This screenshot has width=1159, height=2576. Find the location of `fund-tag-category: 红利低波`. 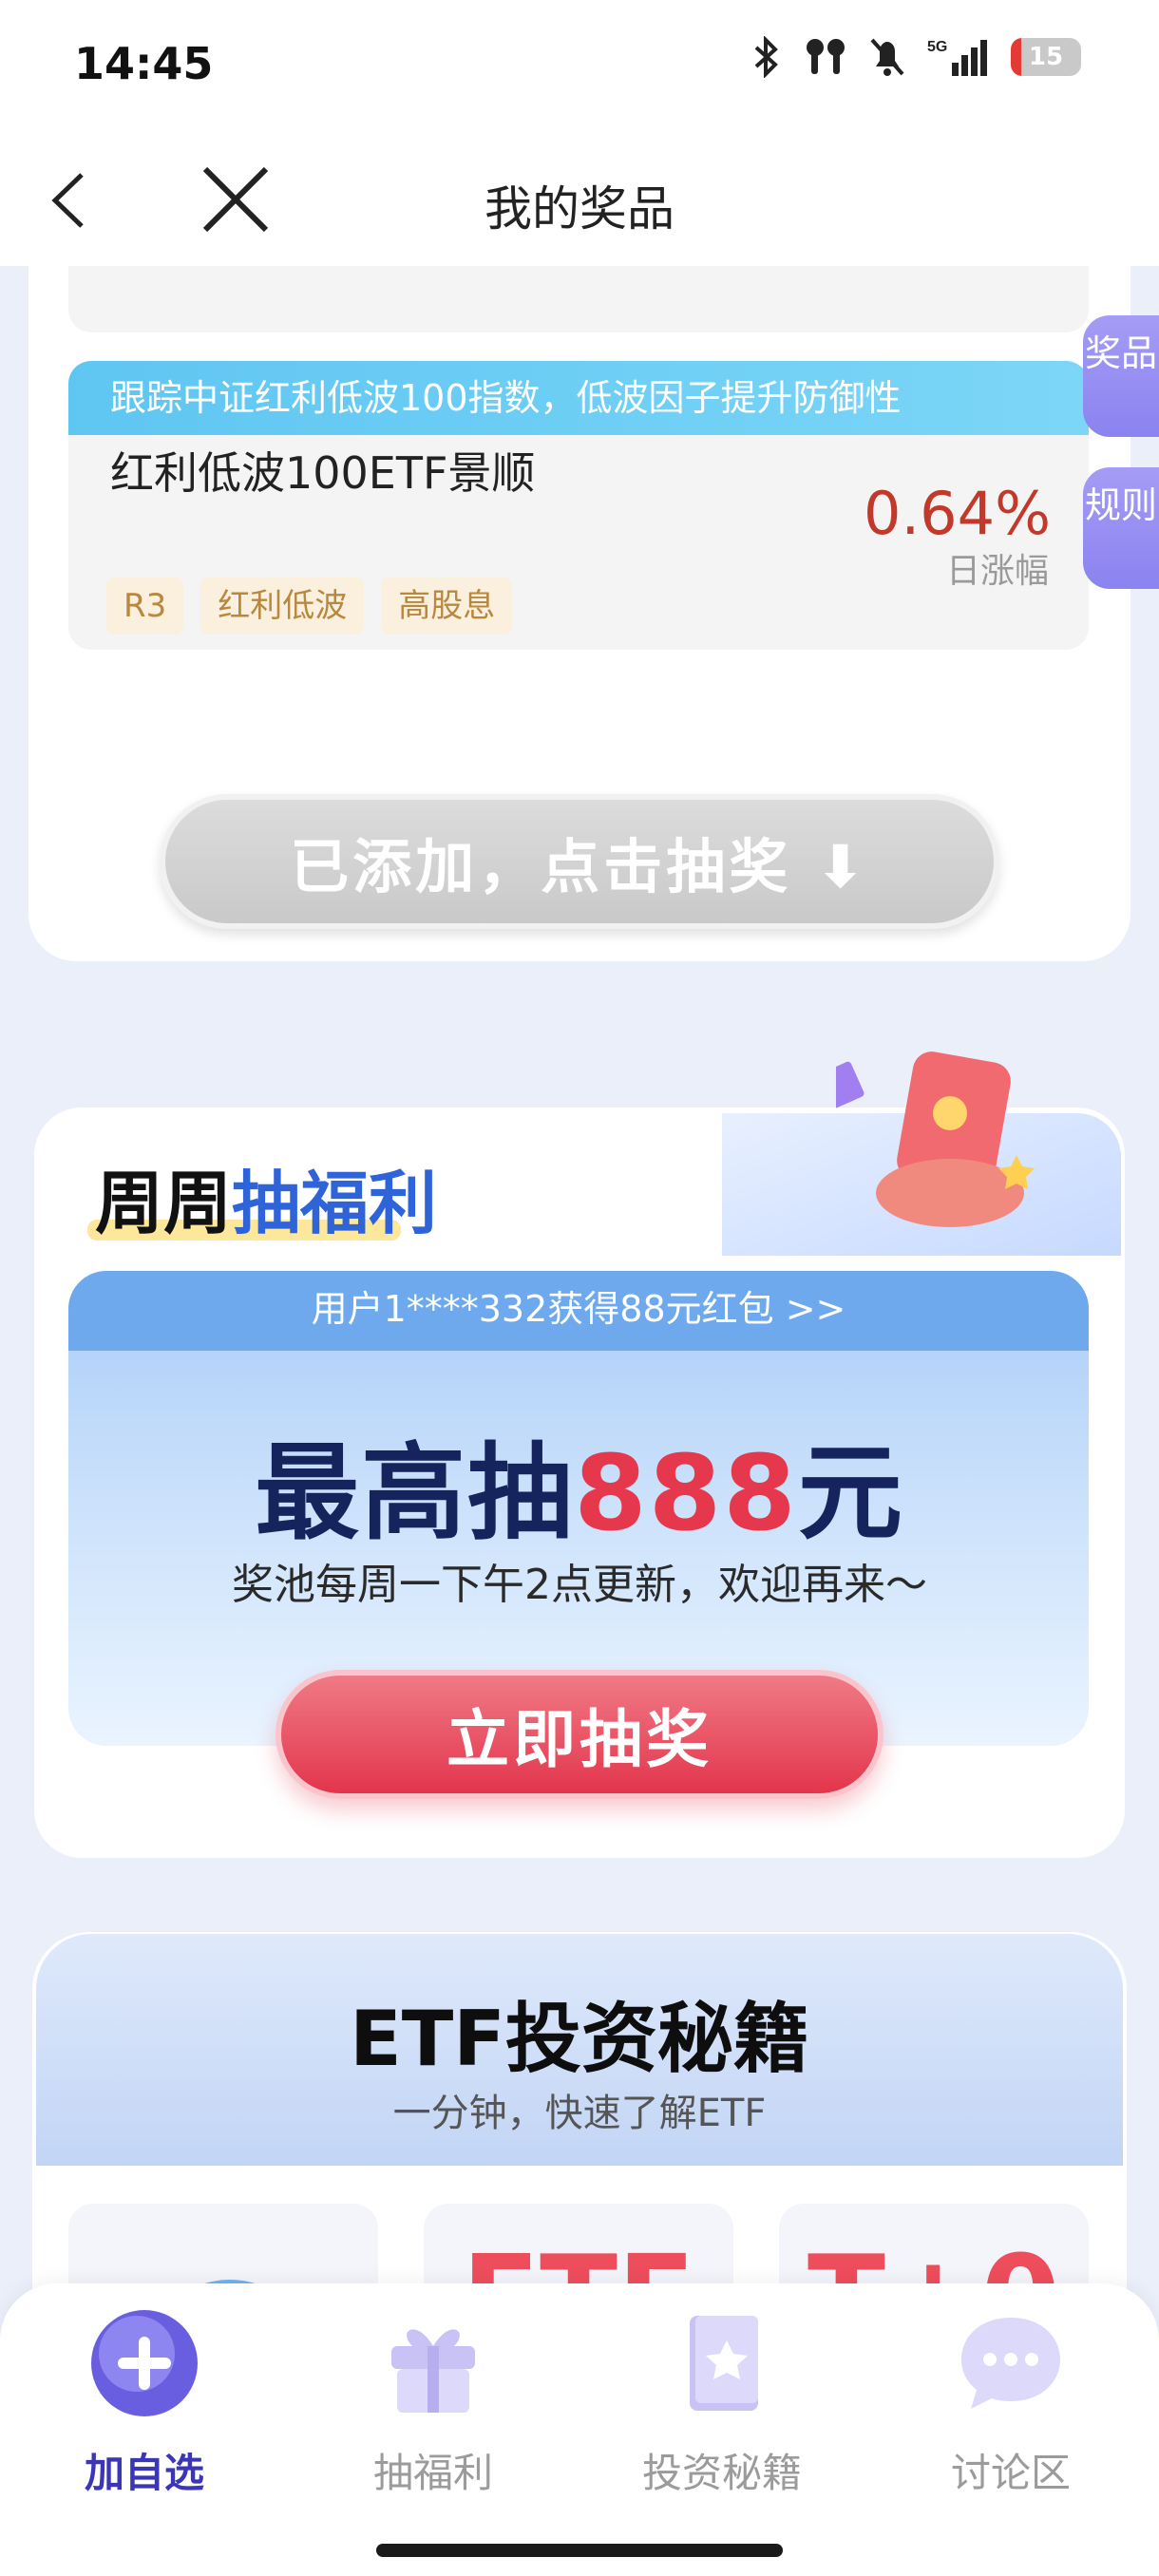

fund-tag-category: 红利低波 is located at coordinates (282, 606).